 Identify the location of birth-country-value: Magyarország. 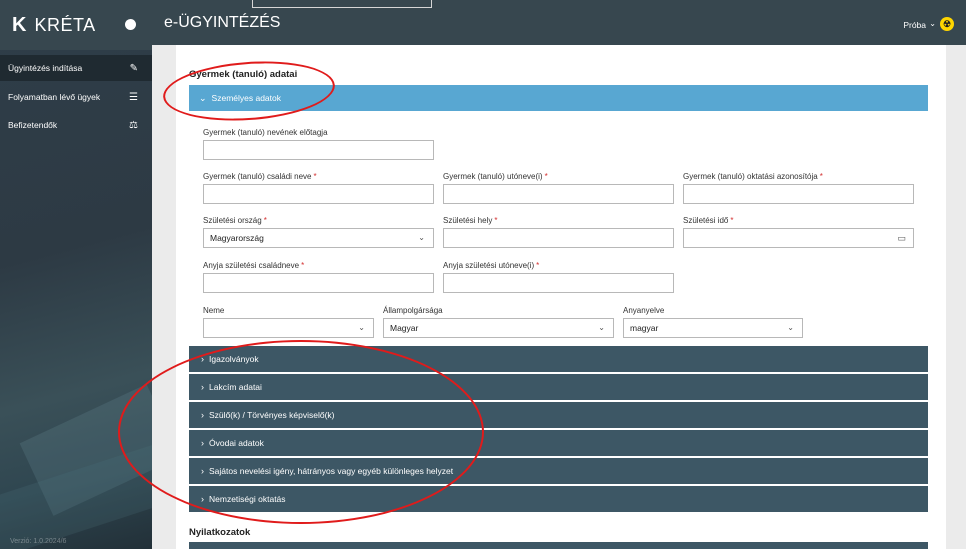
(237, 238).